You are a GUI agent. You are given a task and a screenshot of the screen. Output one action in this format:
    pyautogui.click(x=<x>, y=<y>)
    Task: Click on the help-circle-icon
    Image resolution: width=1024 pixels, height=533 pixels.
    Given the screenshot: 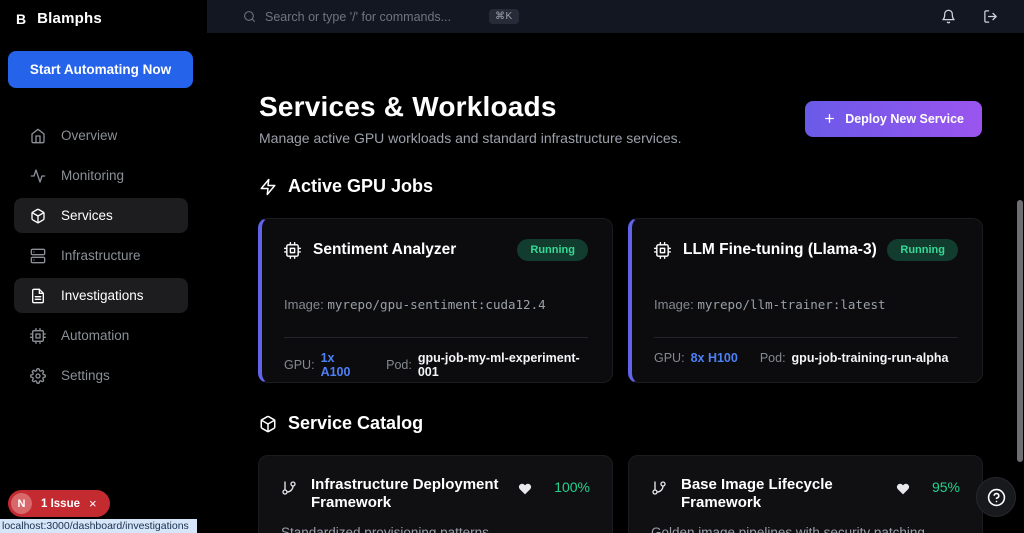 What is the action you would take?
    pyautogui.click(x=996, y=497)
    